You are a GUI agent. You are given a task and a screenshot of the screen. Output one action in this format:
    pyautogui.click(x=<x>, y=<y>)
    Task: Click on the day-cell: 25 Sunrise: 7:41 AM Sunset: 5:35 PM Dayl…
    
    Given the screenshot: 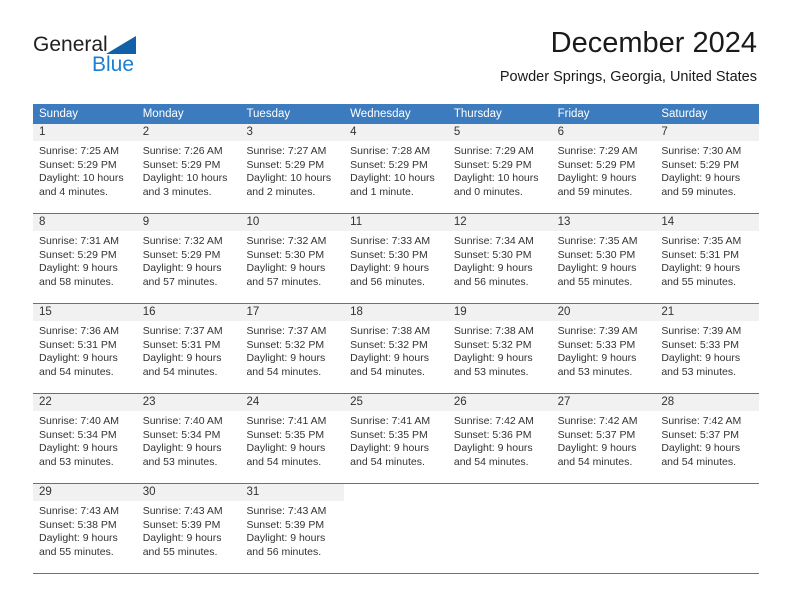 What is the action you would take?
    pyautogui.click(x=396, y=438)
    